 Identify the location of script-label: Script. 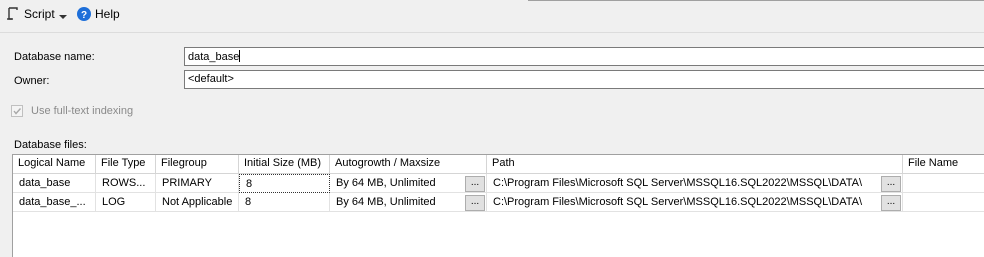
(39, 14).